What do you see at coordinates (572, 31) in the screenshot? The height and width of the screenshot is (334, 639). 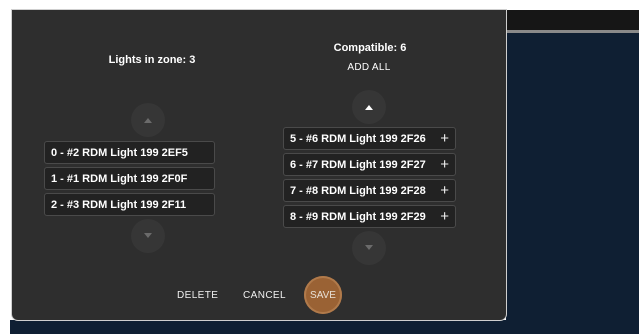 I see `background-divider` at bounding box center [572, 31].